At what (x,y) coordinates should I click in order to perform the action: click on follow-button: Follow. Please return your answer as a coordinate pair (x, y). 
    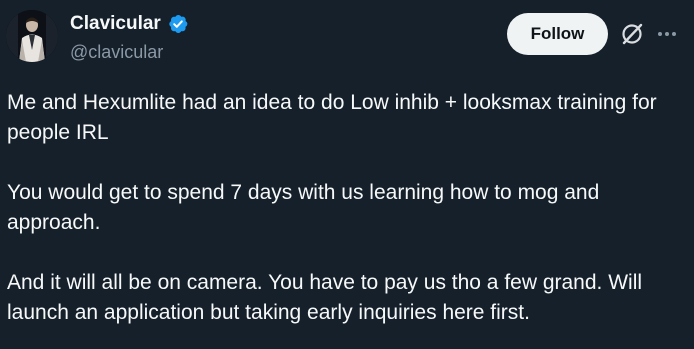
    Looking at the image, I should click on (557, 34).